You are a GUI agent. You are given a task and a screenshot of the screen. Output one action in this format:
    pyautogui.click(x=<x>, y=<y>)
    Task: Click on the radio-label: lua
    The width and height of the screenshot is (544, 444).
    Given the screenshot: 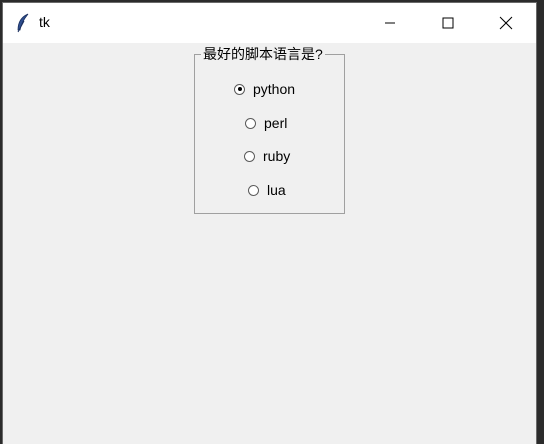 What is the action you would take?
    pyautogui.click(x=276, y=190)
    